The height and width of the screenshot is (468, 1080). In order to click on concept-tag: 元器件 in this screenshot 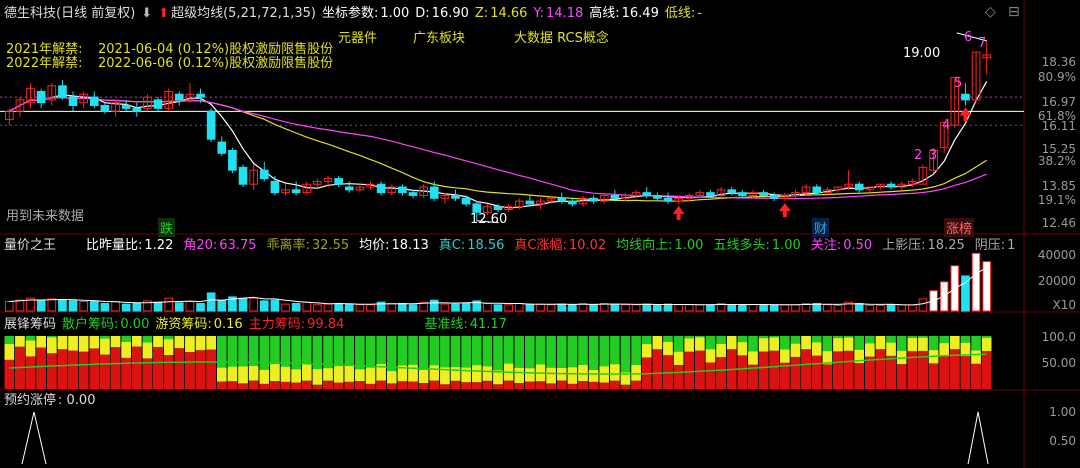, I will do `click(358, 38)`.